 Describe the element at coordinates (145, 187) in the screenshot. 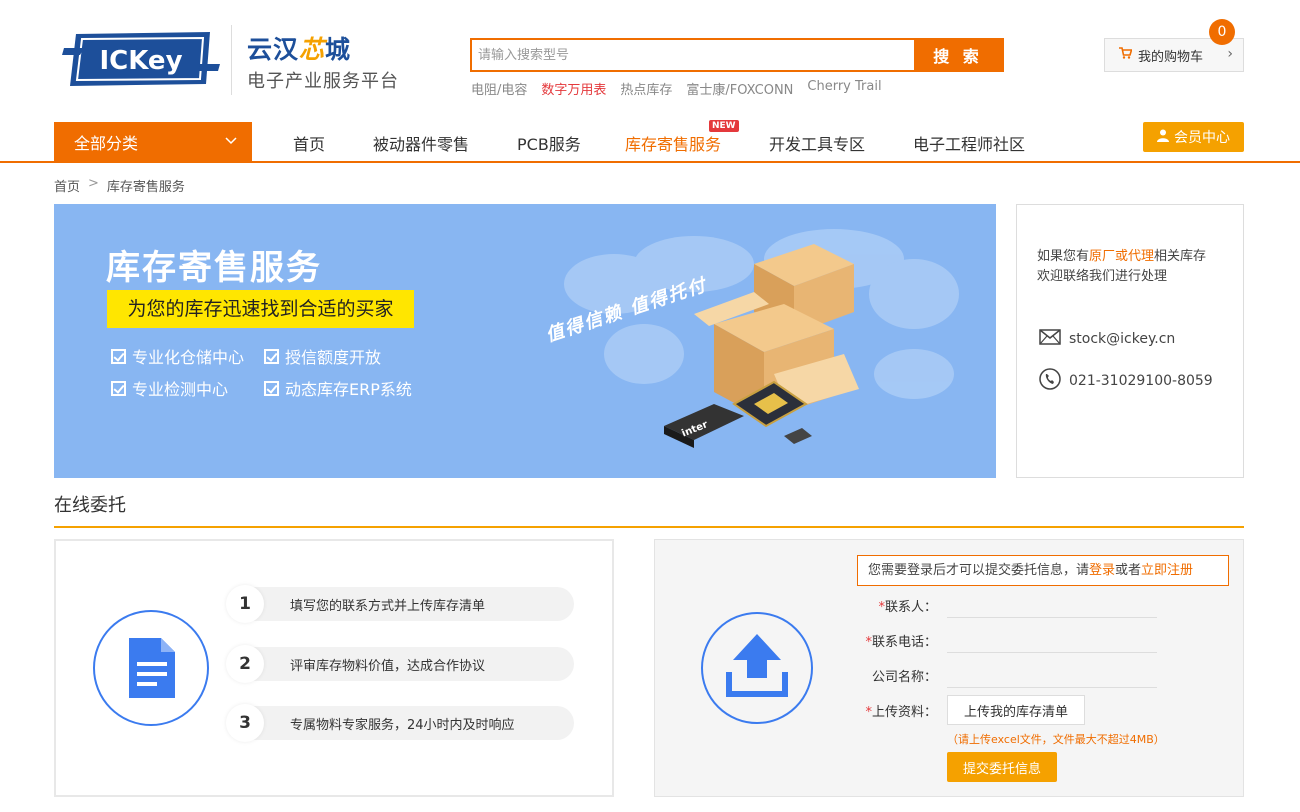

I see `breadcrumb-current: 库存寄售服务` at that location.